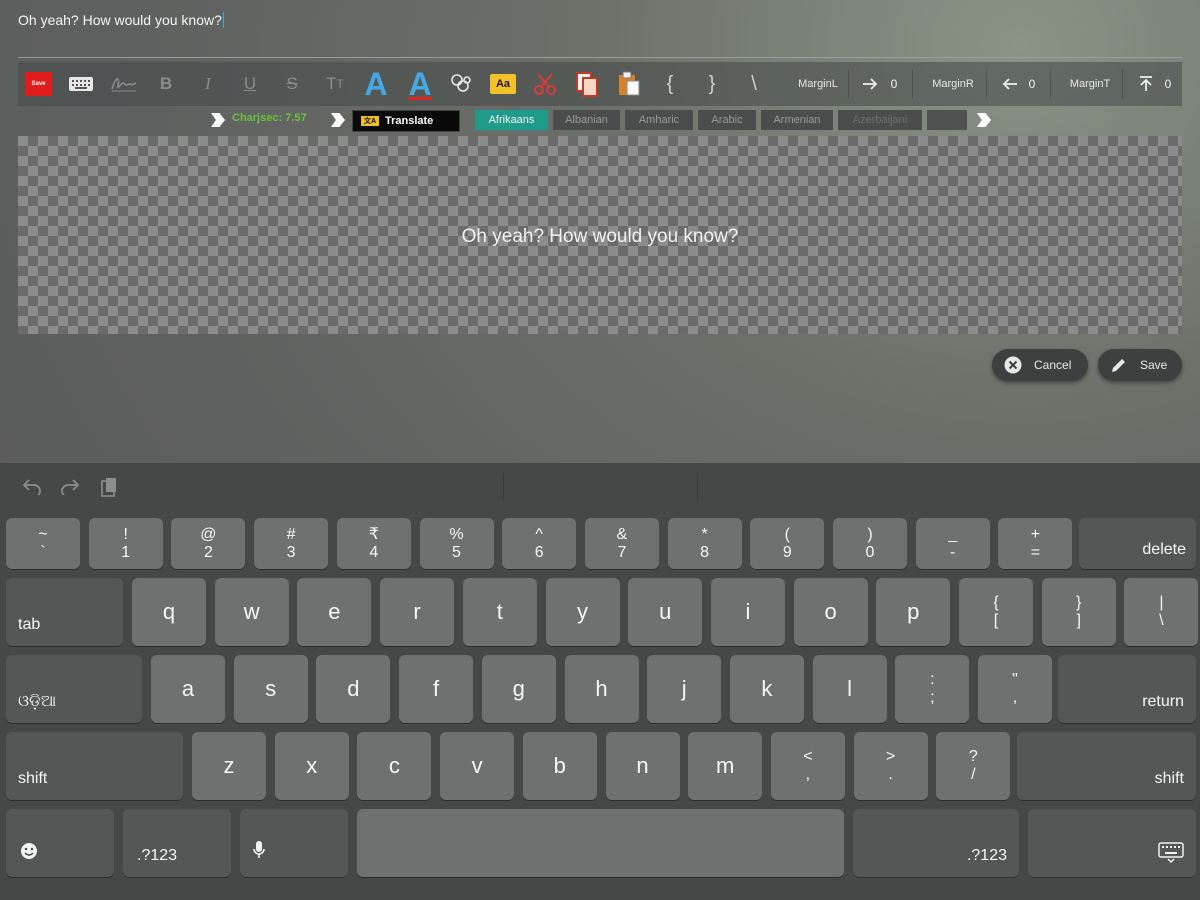 Image resolution: width=1200 pixels, height=900 pixels. What do you see at coordinates (420, 84) in the screenshot?
I see `text-color-button: A` at bounding box center [420, 84].